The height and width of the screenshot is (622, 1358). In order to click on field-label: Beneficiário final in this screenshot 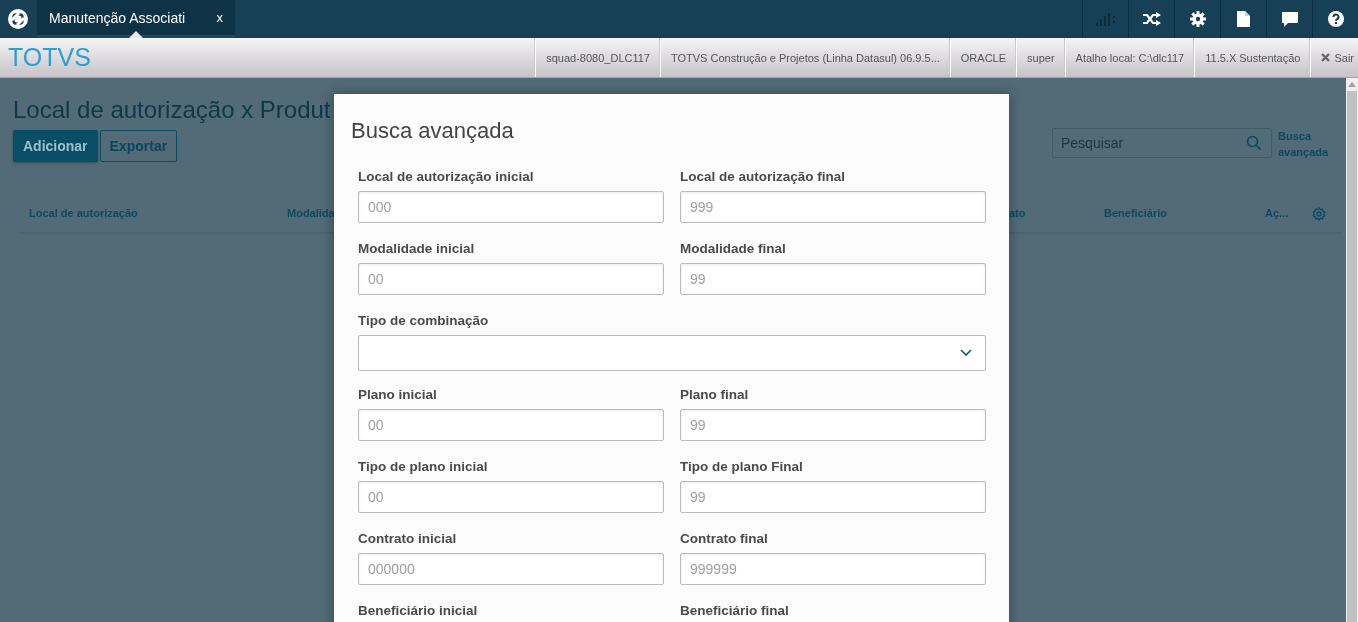, I will do `click(735, 611)`.